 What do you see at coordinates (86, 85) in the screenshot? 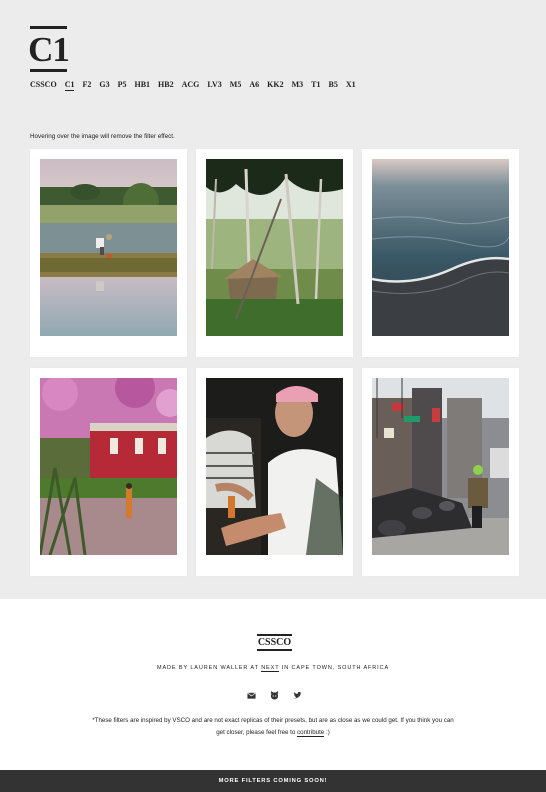
I see `nav-item-f2: F2` at bounding box center [86, 85].